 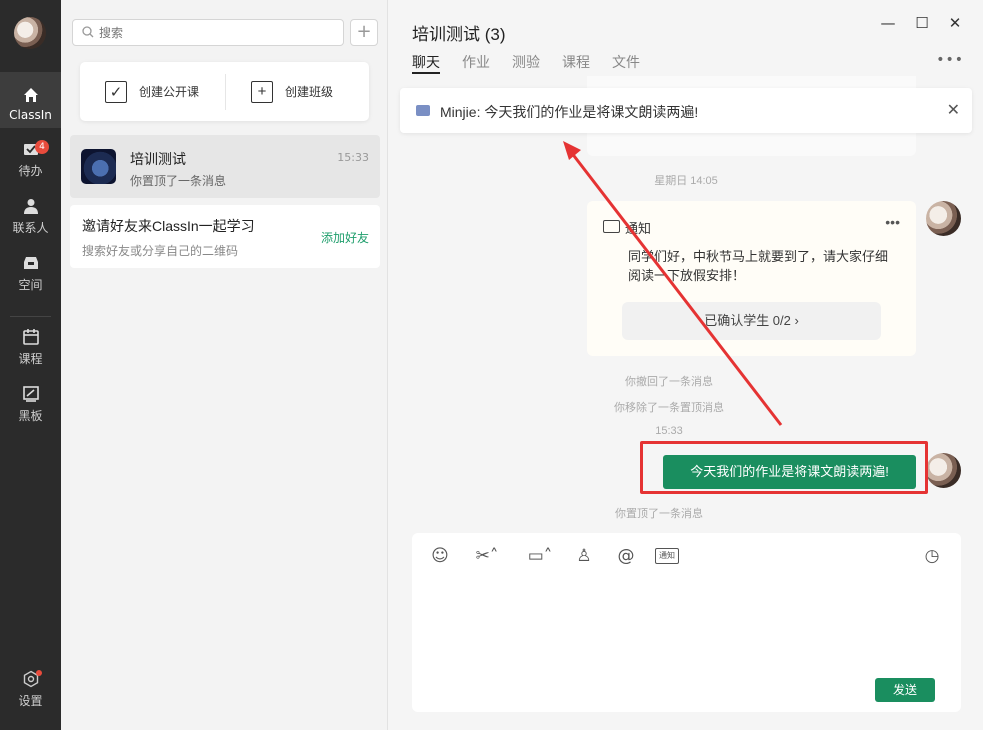 What do you see at coordinates (30, 316) in the screenshot?
I see `nav-divider` at bounding box center [30, 316].